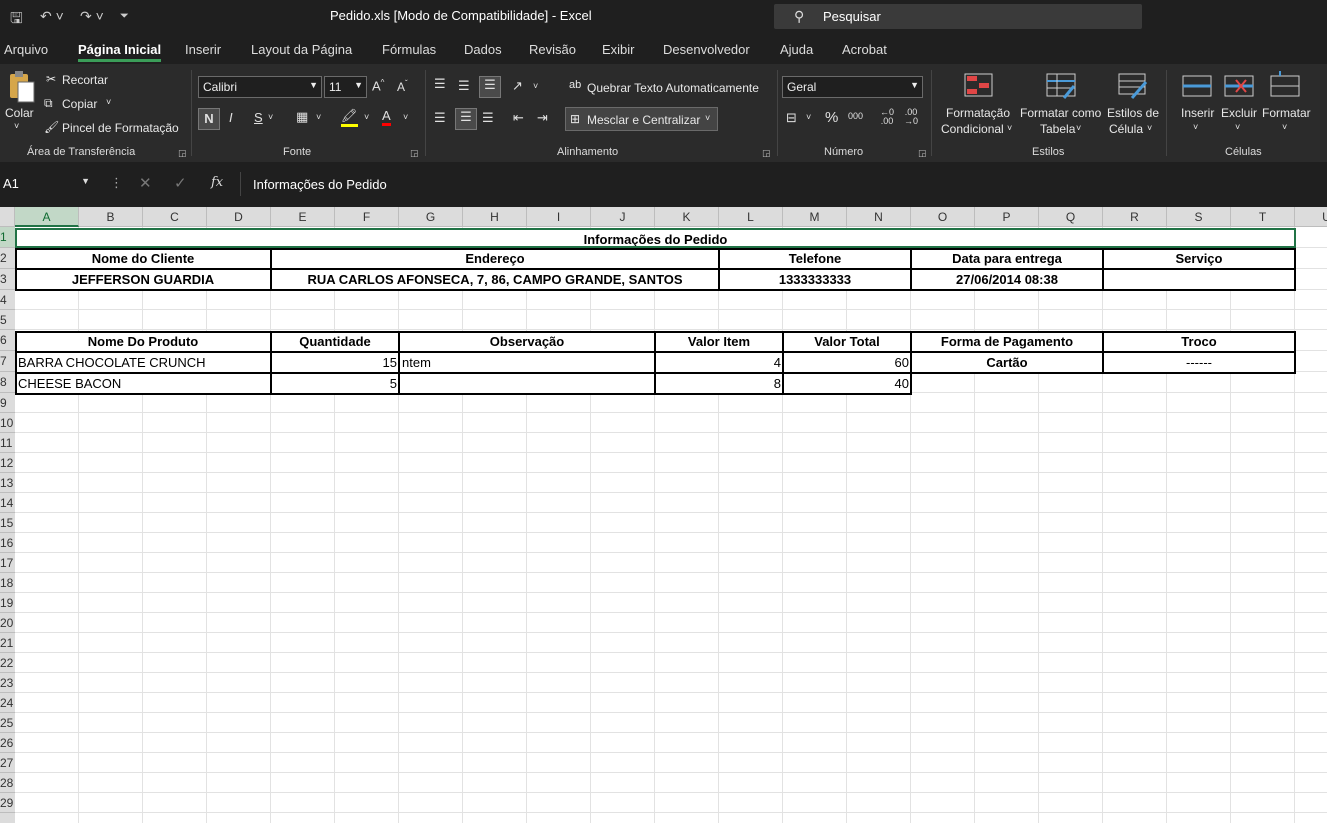 The image size is (1327, 823). What do you see at coordinates (1007, 341) in the screenshot?
I see `header-forma-pagamento: Forma de Pagamento` at bounding box center [1007, 341].